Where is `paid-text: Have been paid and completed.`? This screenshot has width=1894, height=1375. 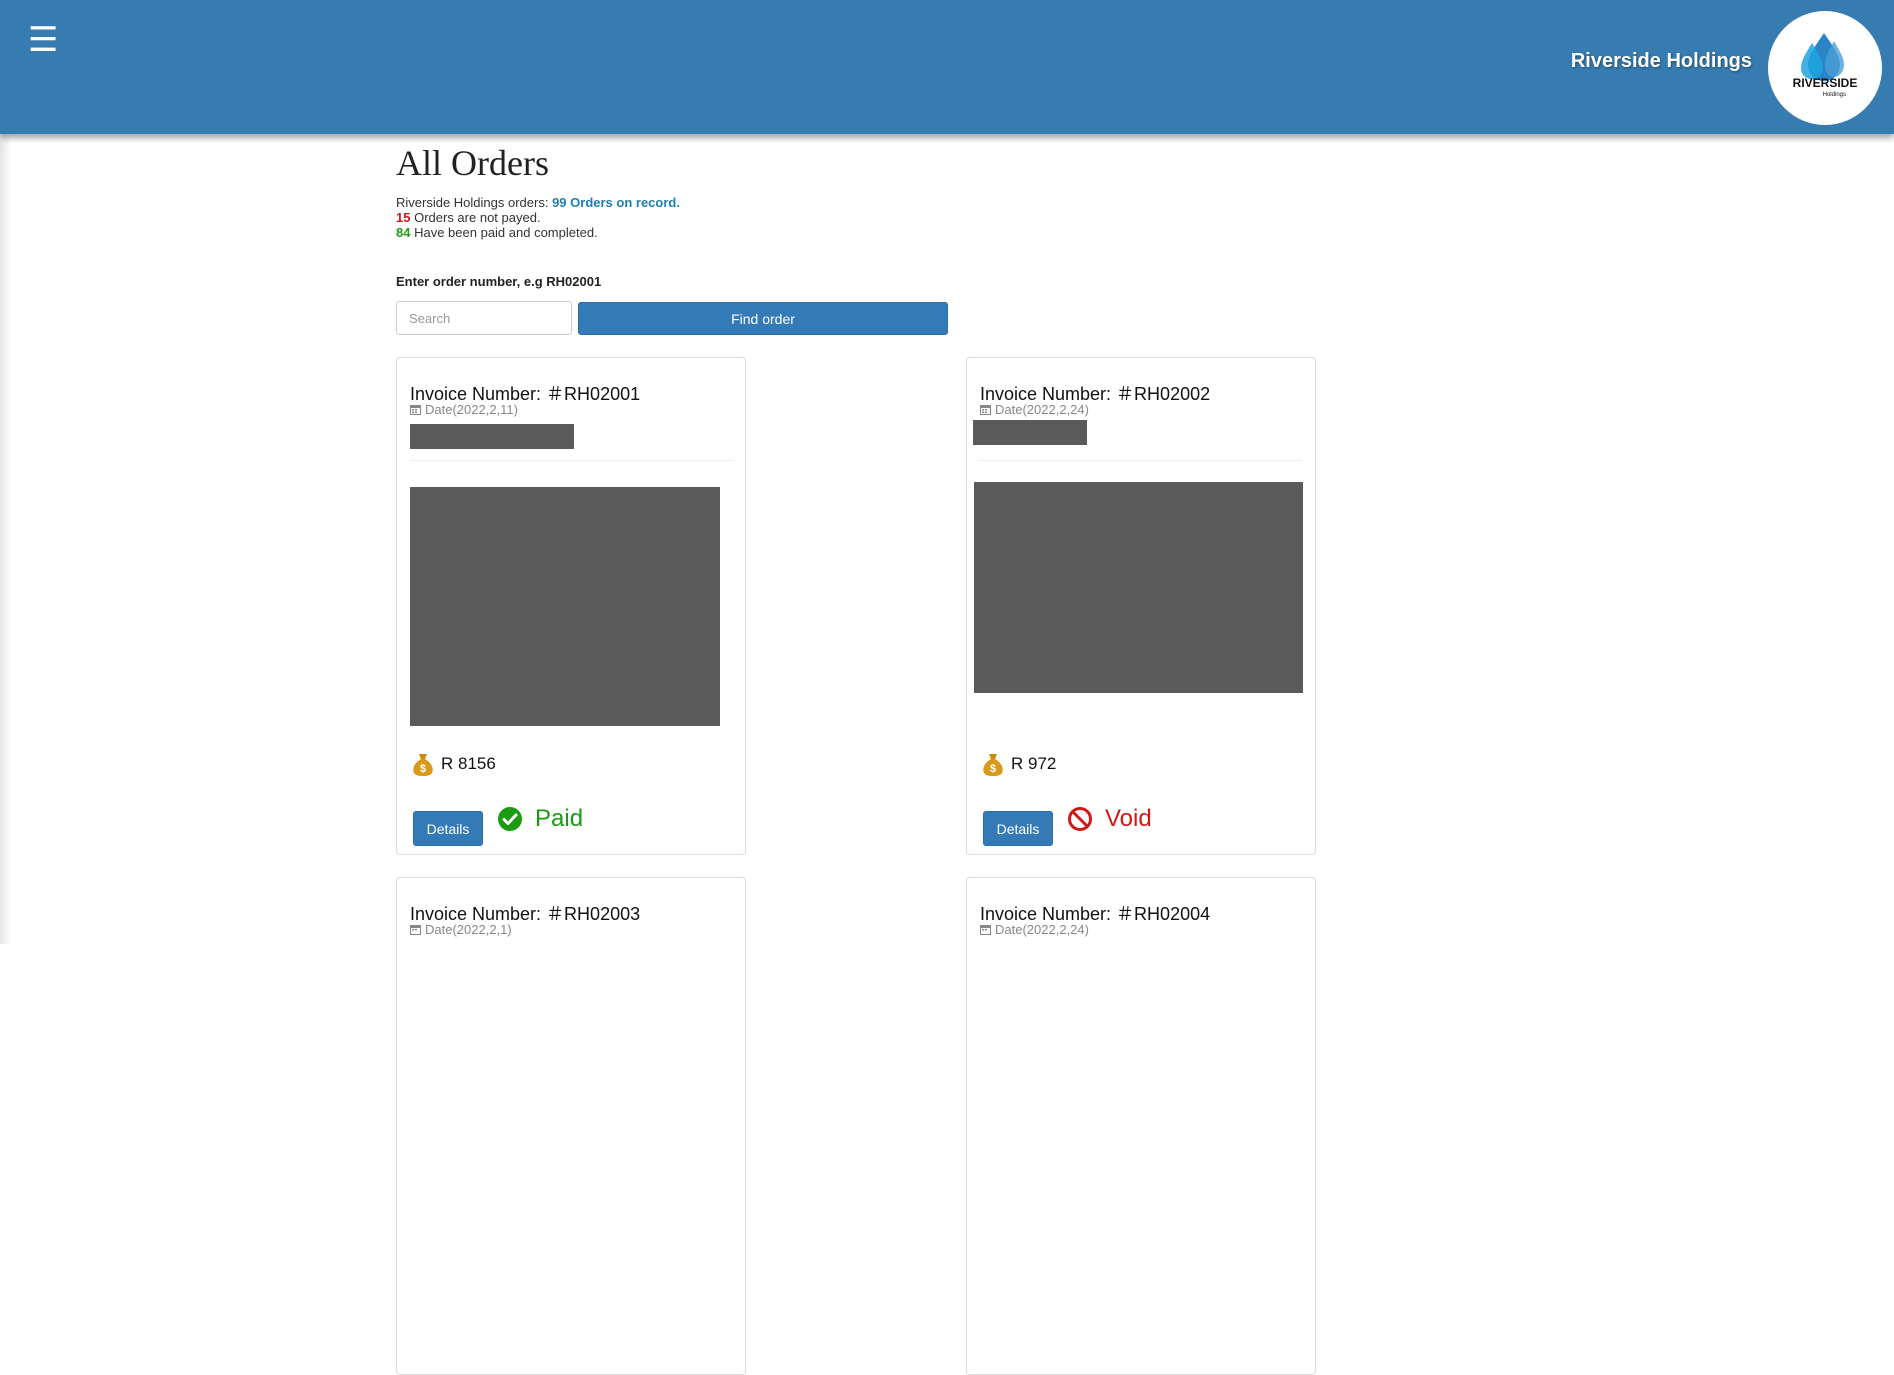 paid-text: Have been paid and completed. is located at coordinates (506, 232).